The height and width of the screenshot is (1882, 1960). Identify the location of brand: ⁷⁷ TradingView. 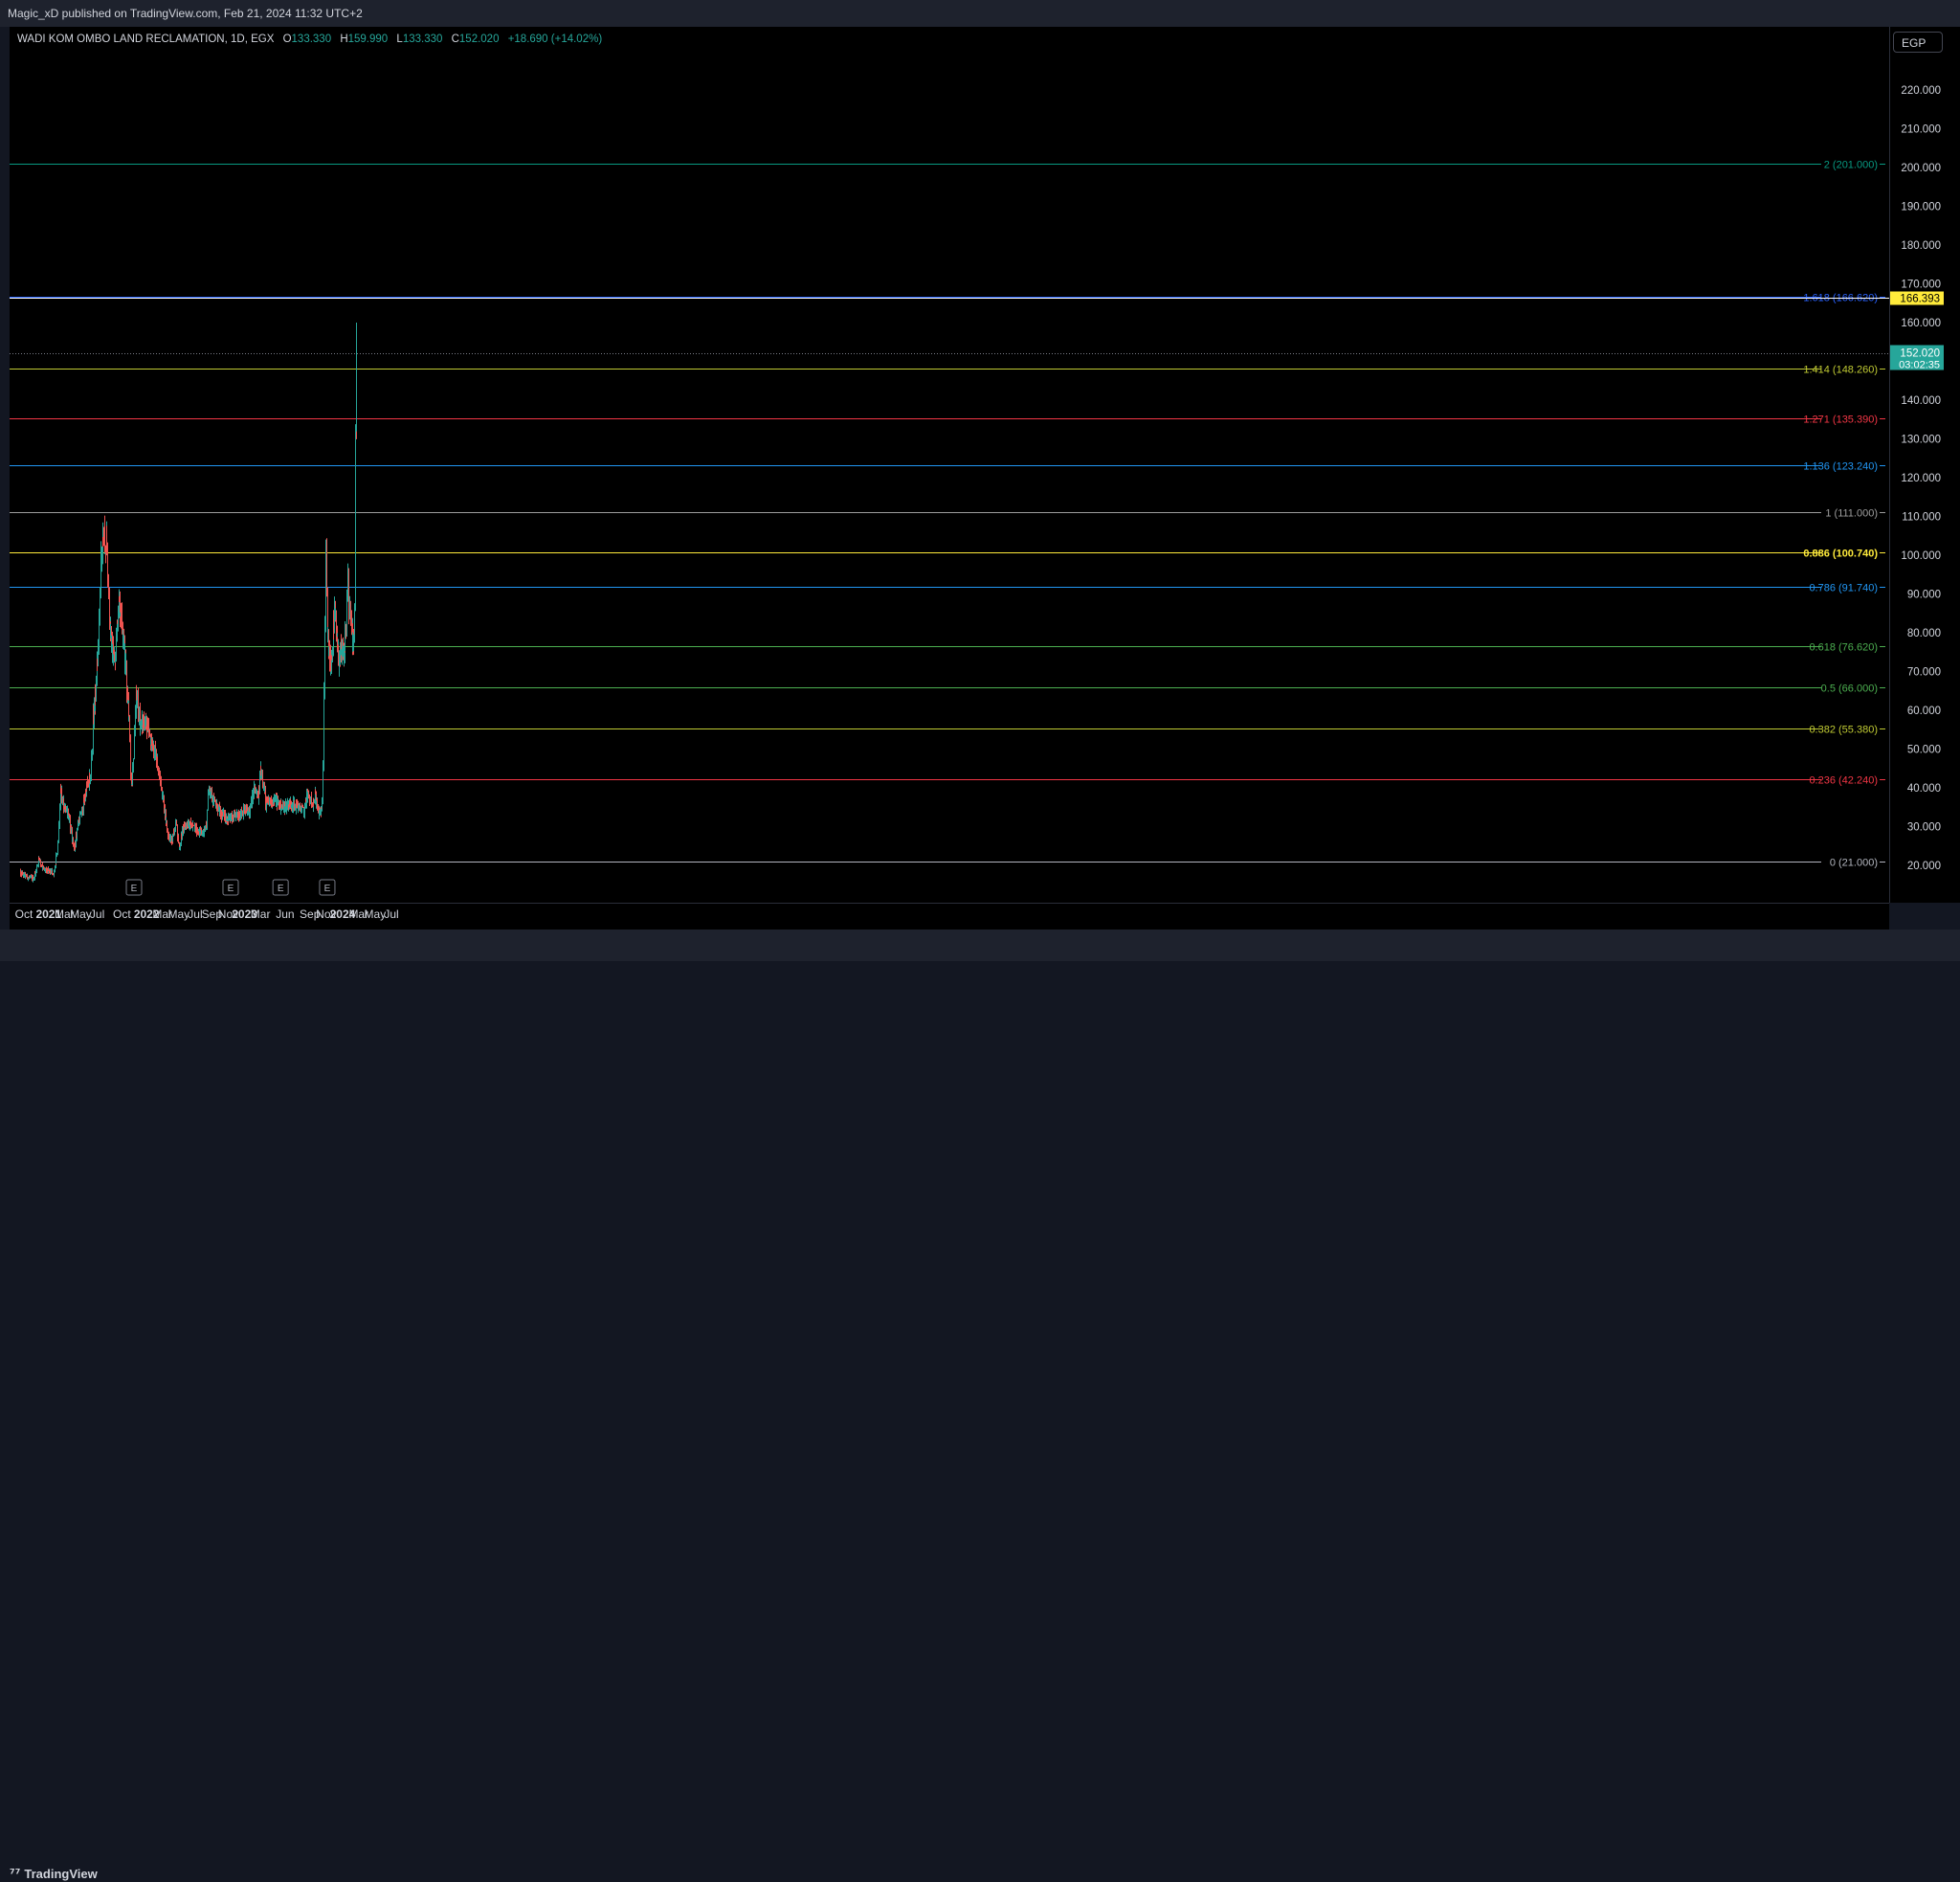
(54, 1874).